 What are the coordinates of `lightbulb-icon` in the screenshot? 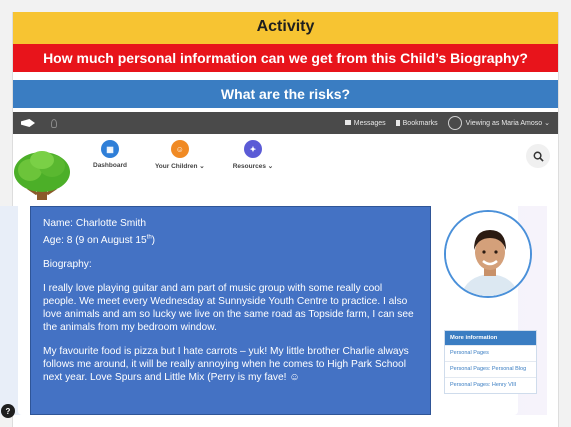 It's located at (54, 123).